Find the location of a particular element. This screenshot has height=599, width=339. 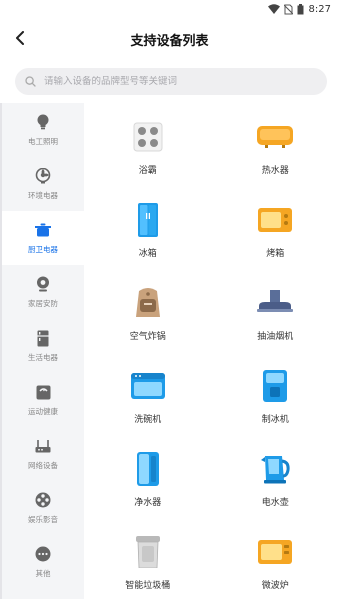

device-item-dishwasher: 洗碗机 is located at coordinates (148, 409).